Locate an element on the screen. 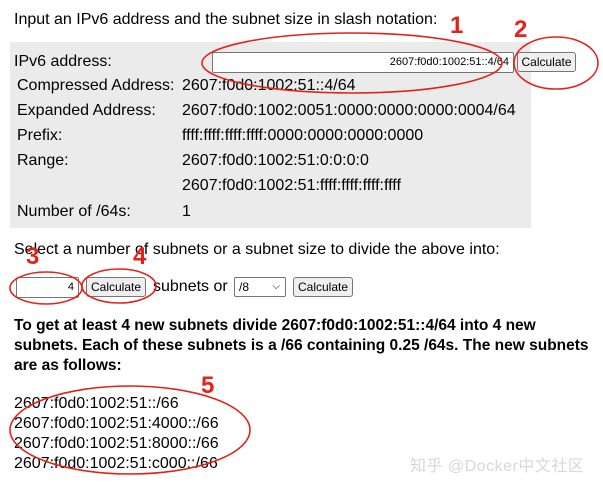 The width and height of the screenshot is (603, 489). calculate-size-button: Calculate is located at coordinates (323, 287).